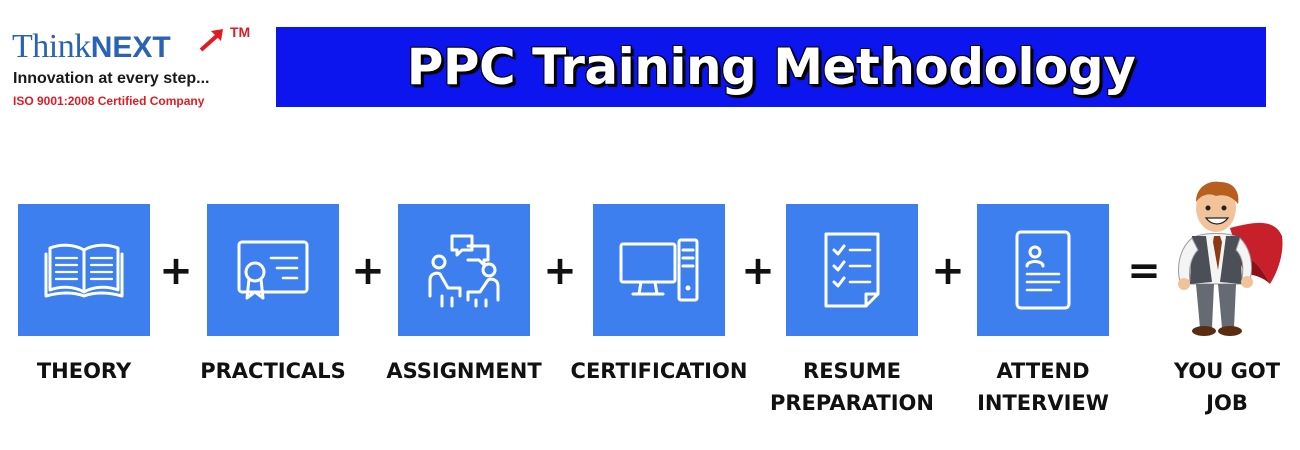 The width and height of the screenshot is (1300, 450). Describe the element at coordinates (1043, 403) in the screenshot. I see `label-line: INTERVIEW` at that location.